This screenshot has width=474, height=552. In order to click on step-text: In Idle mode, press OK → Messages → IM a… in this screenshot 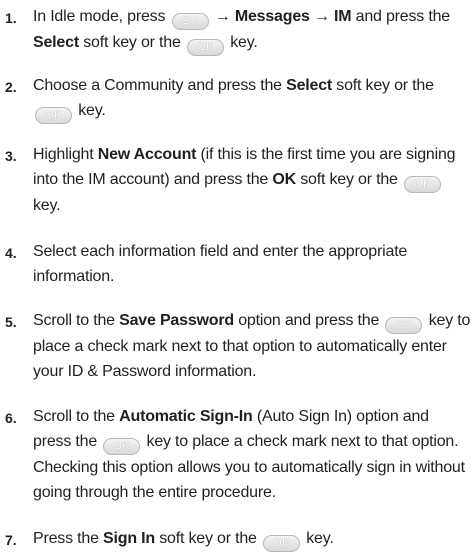, I will do `click(252, 30)`.